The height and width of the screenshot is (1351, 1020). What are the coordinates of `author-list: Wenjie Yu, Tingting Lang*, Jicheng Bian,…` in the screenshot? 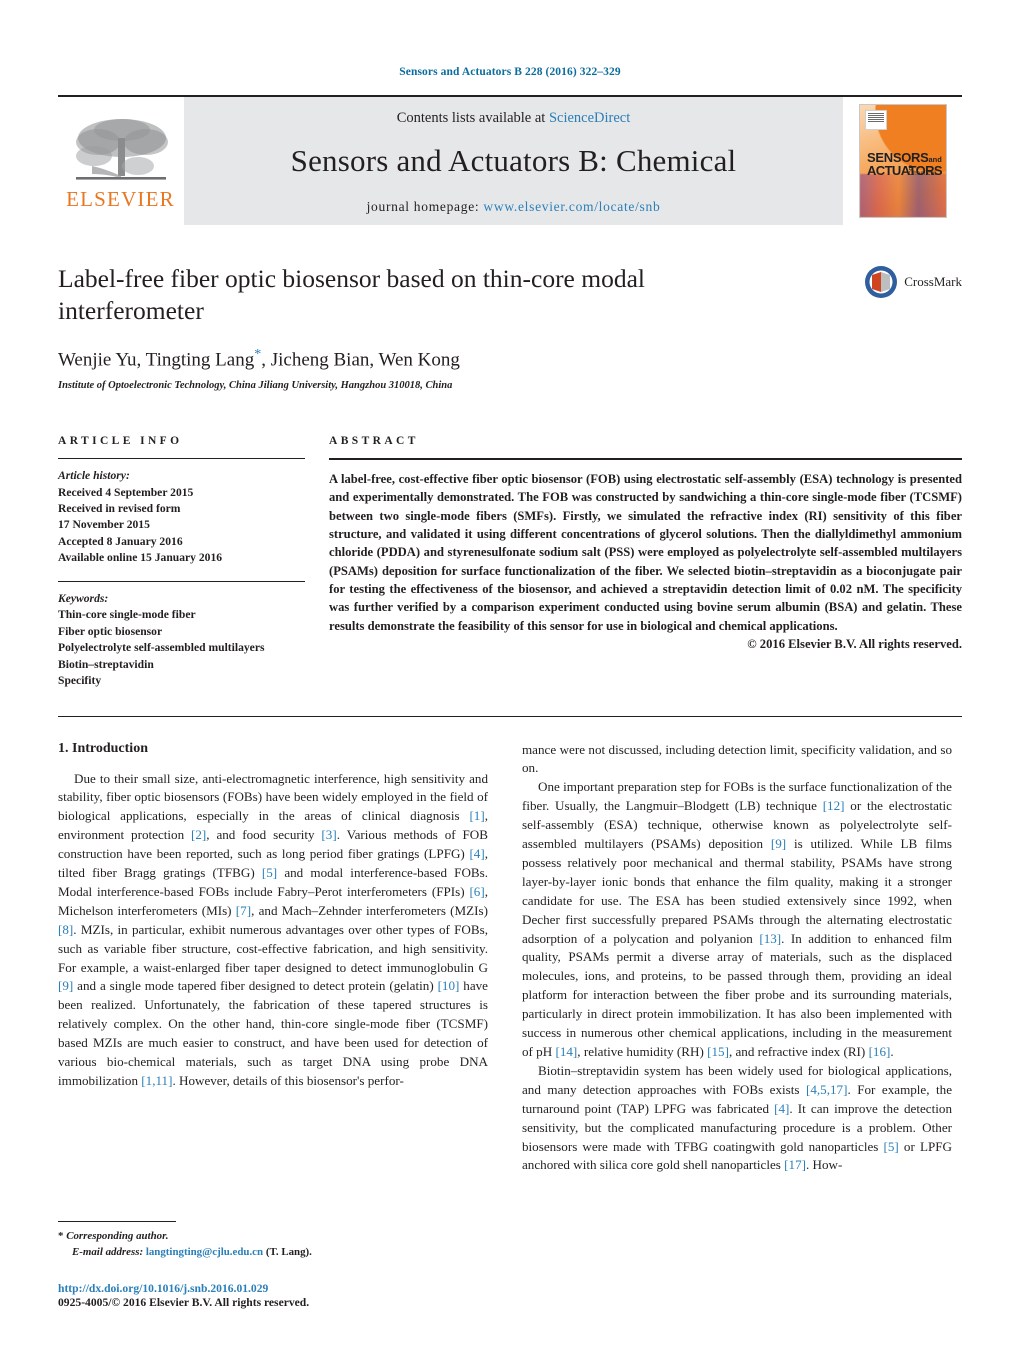 It's located at (510, 359).